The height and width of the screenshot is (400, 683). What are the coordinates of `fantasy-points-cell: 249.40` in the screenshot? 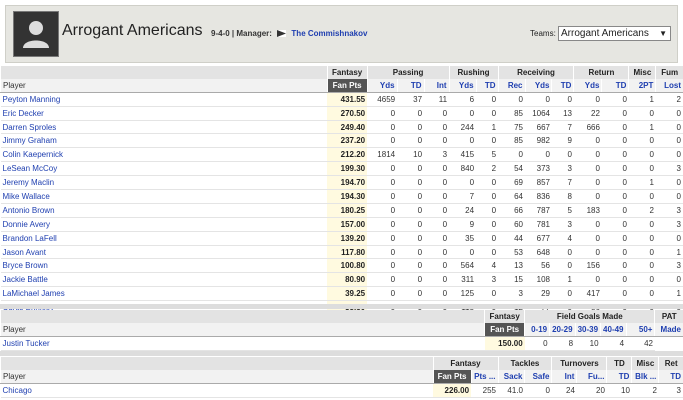 It's located at (347, 127).